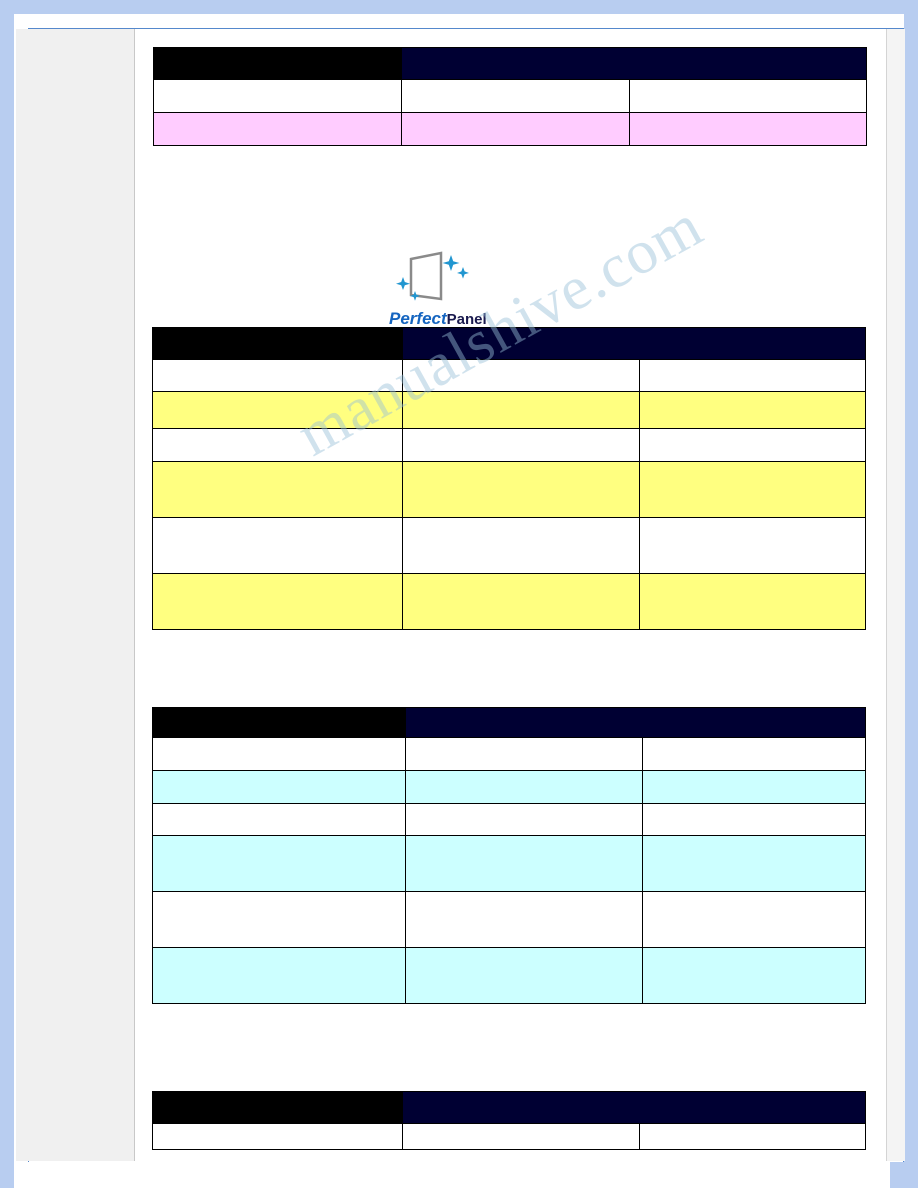 The width and height of the screenshot is (918, 1188). I want to click on panel-icon, so click(432, 276).